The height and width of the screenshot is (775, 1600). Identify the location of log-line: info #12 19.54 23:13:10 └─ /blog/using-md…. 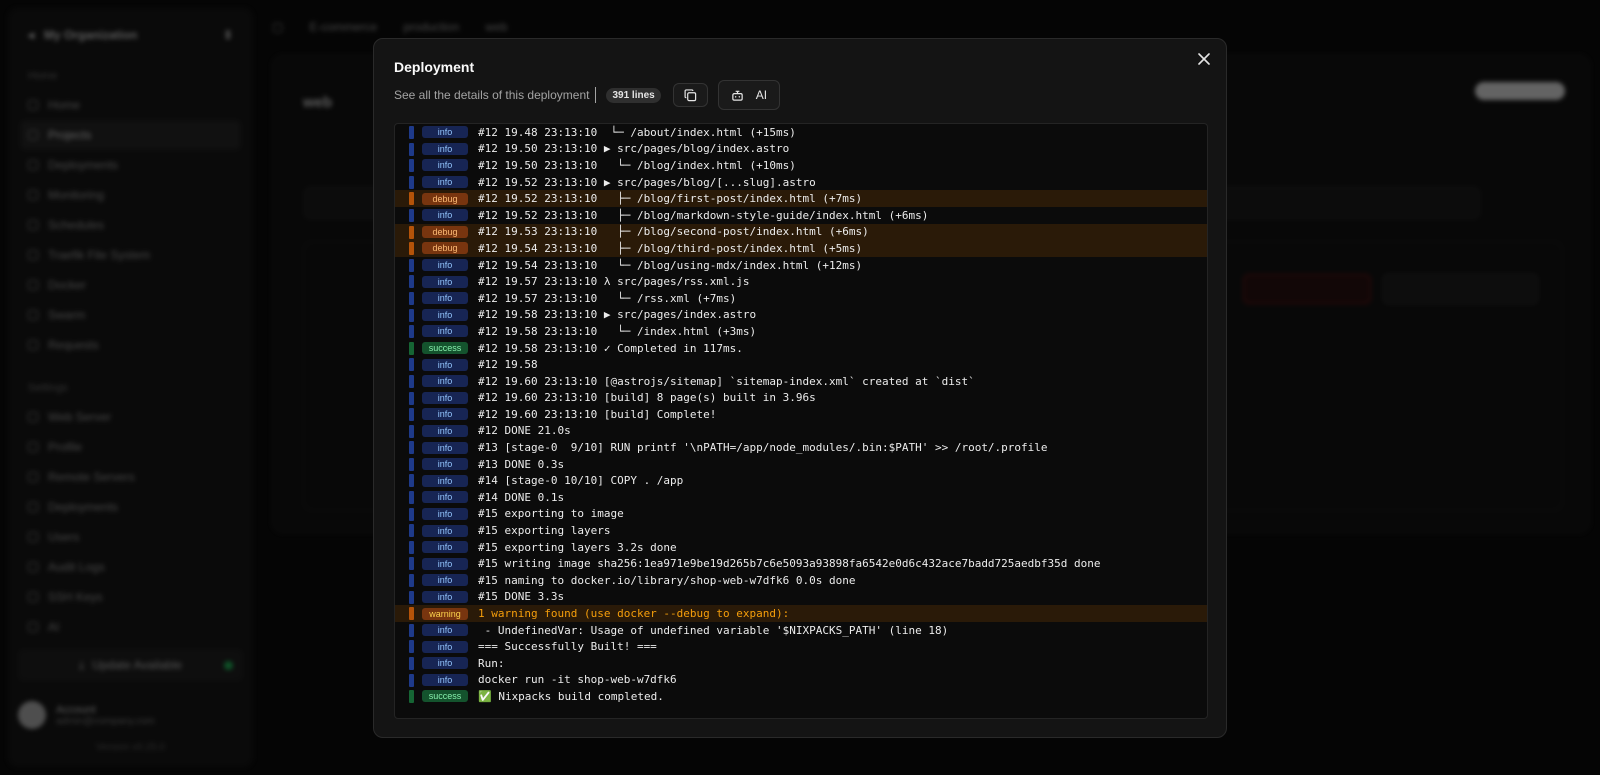
(801, 265).